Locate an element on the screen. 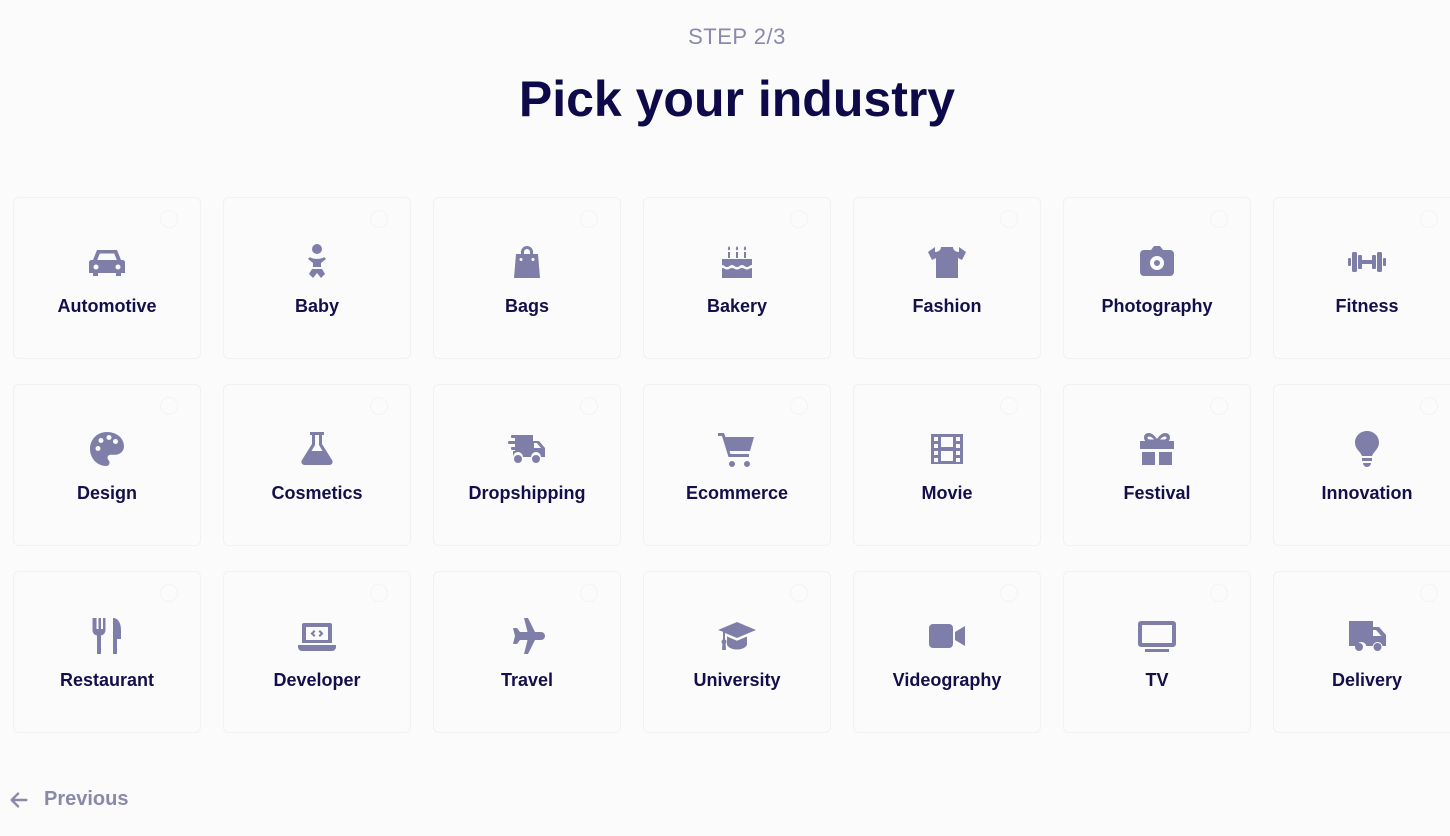 The width and height of the screenshot is (1450, 836). video-camera-icon is located at coordinates (947, 636).